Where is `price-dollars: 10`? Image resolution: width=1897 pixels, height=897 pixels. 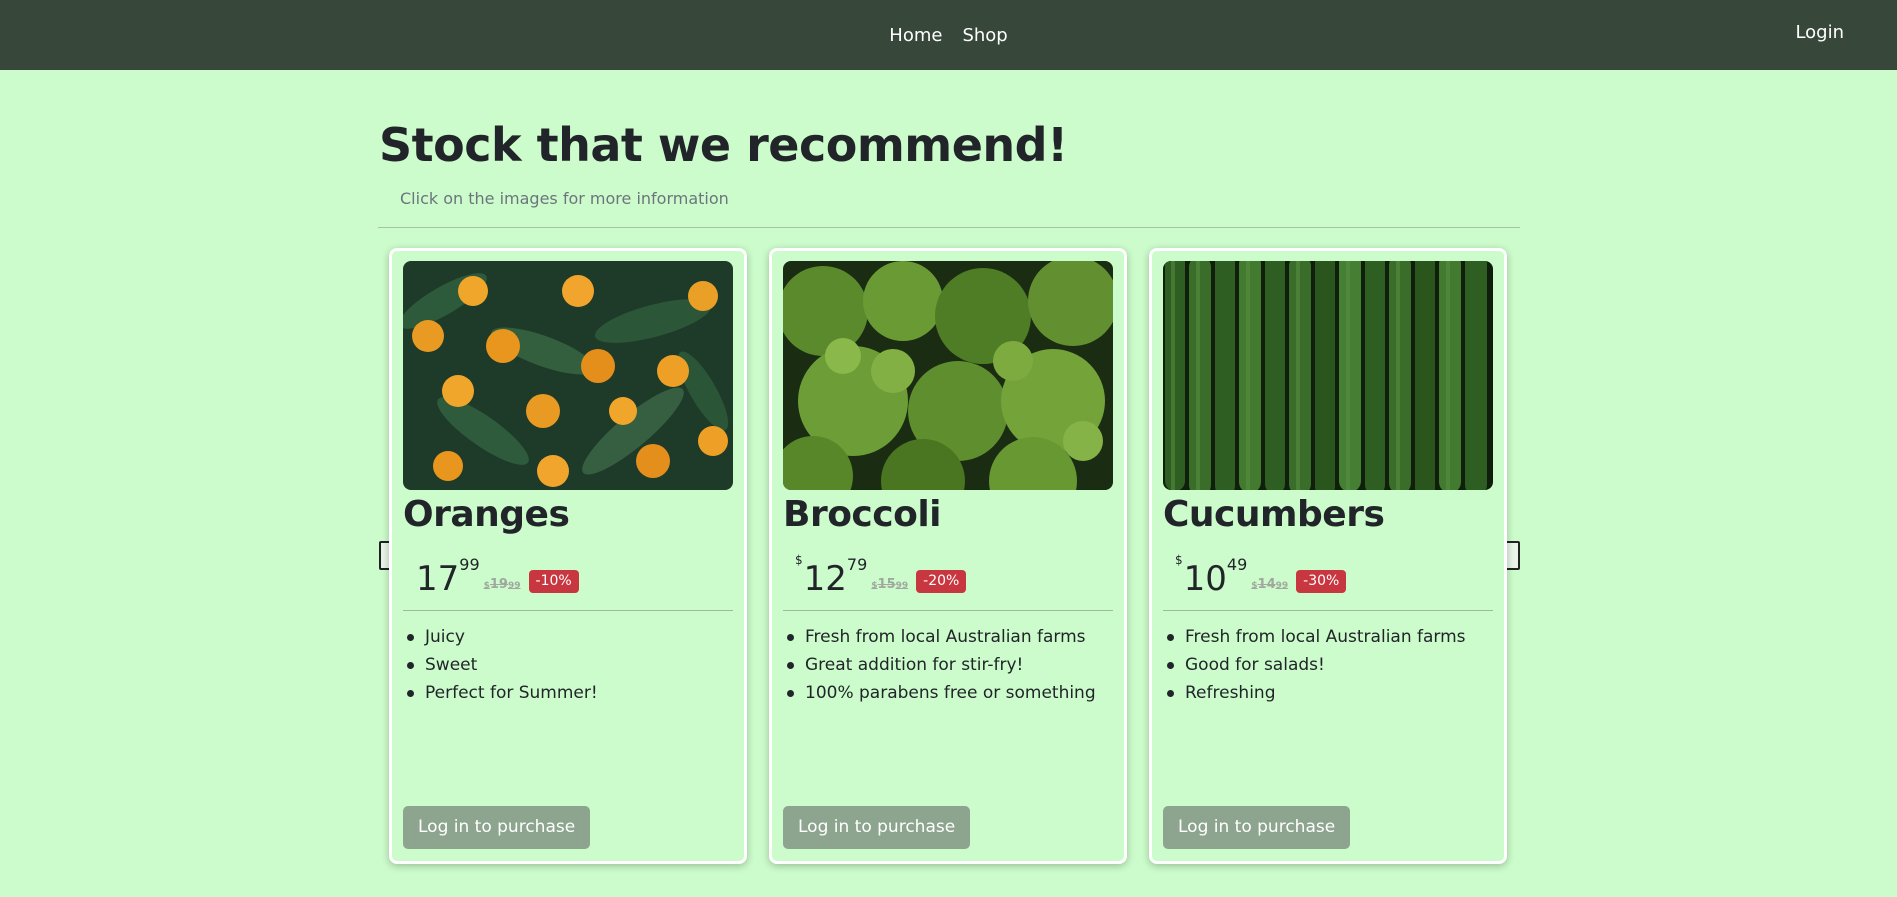
price-dollars: 10 is located at coordinates (1205, 579).